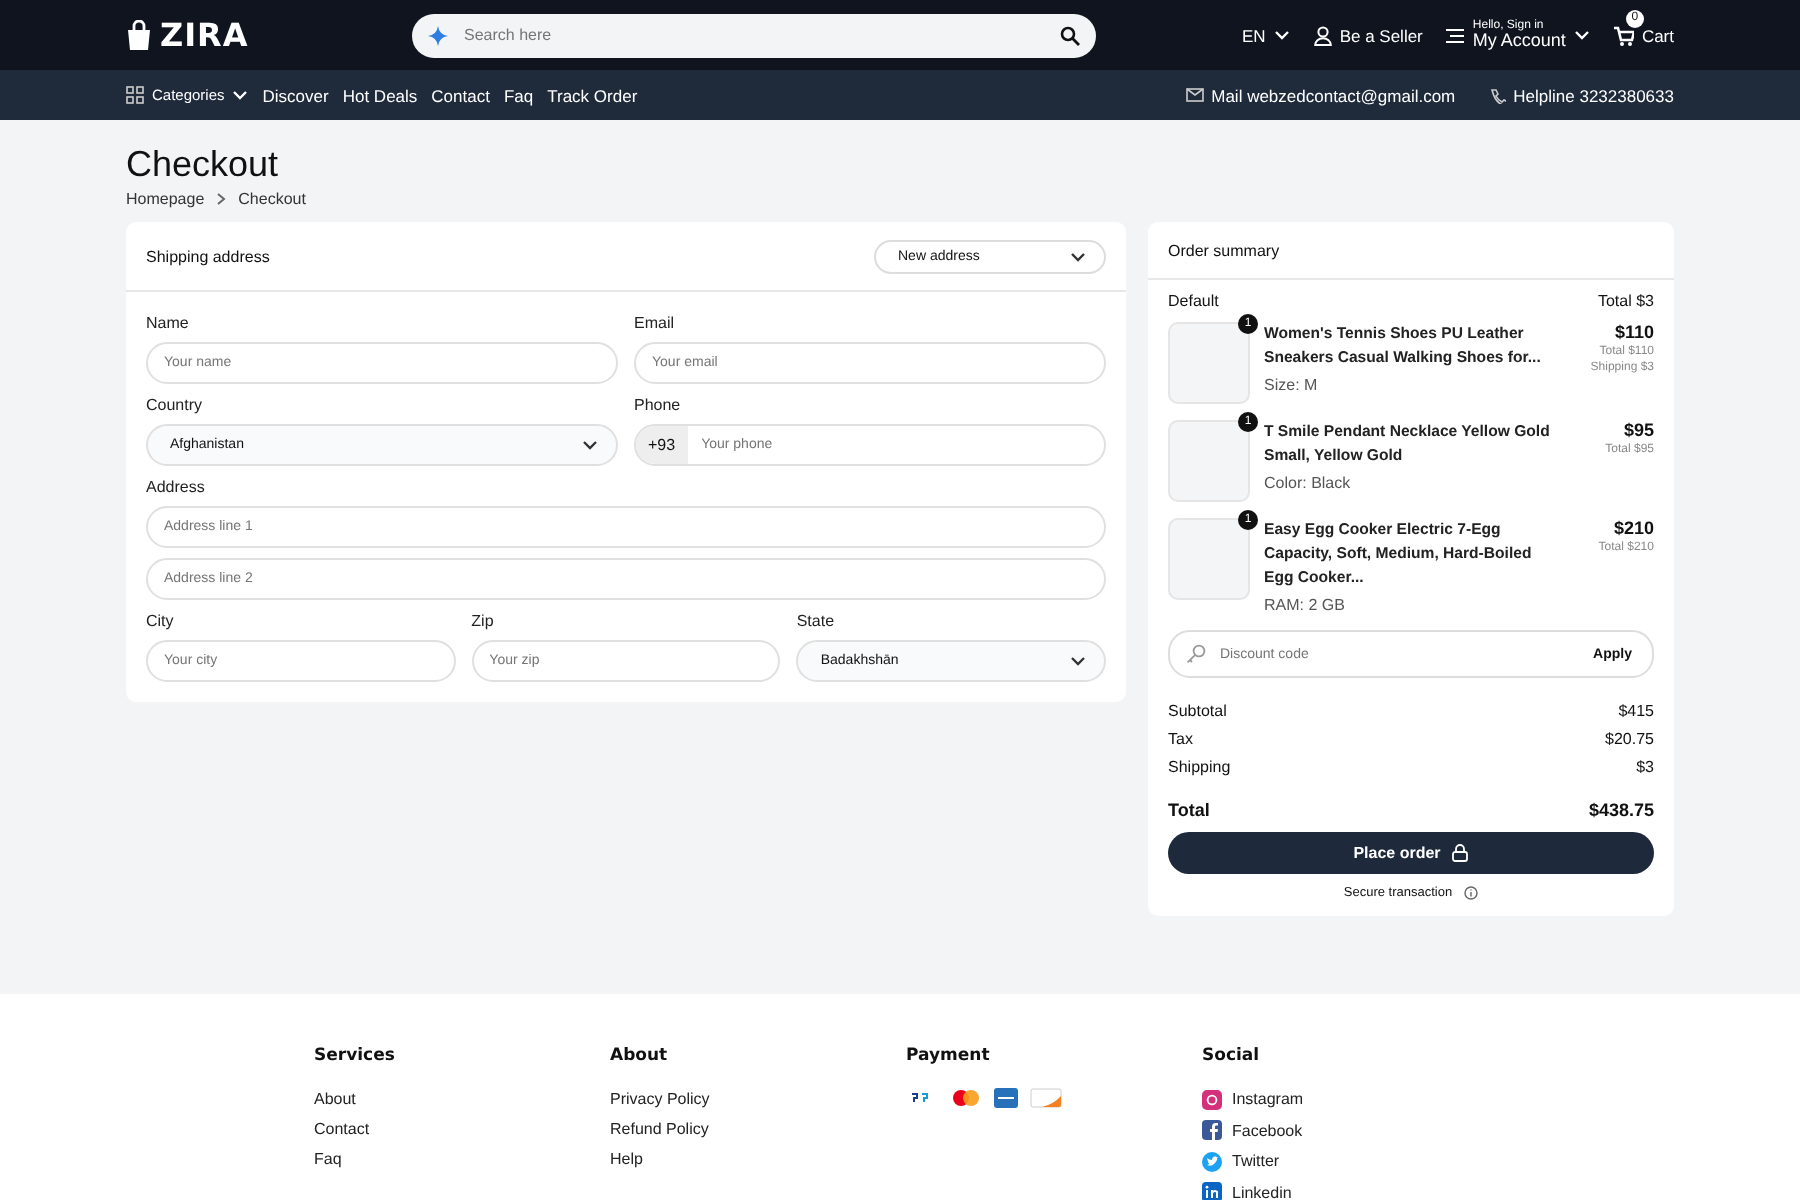 This screenshot has width=1800, height=1200. I want to click on sparkle-icon, so click(438, 35).